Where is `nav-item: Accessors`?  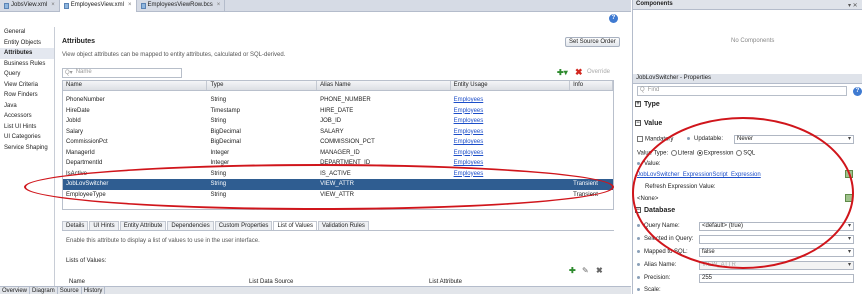
nav-item: Accessors is located at coordinates (27, 116).